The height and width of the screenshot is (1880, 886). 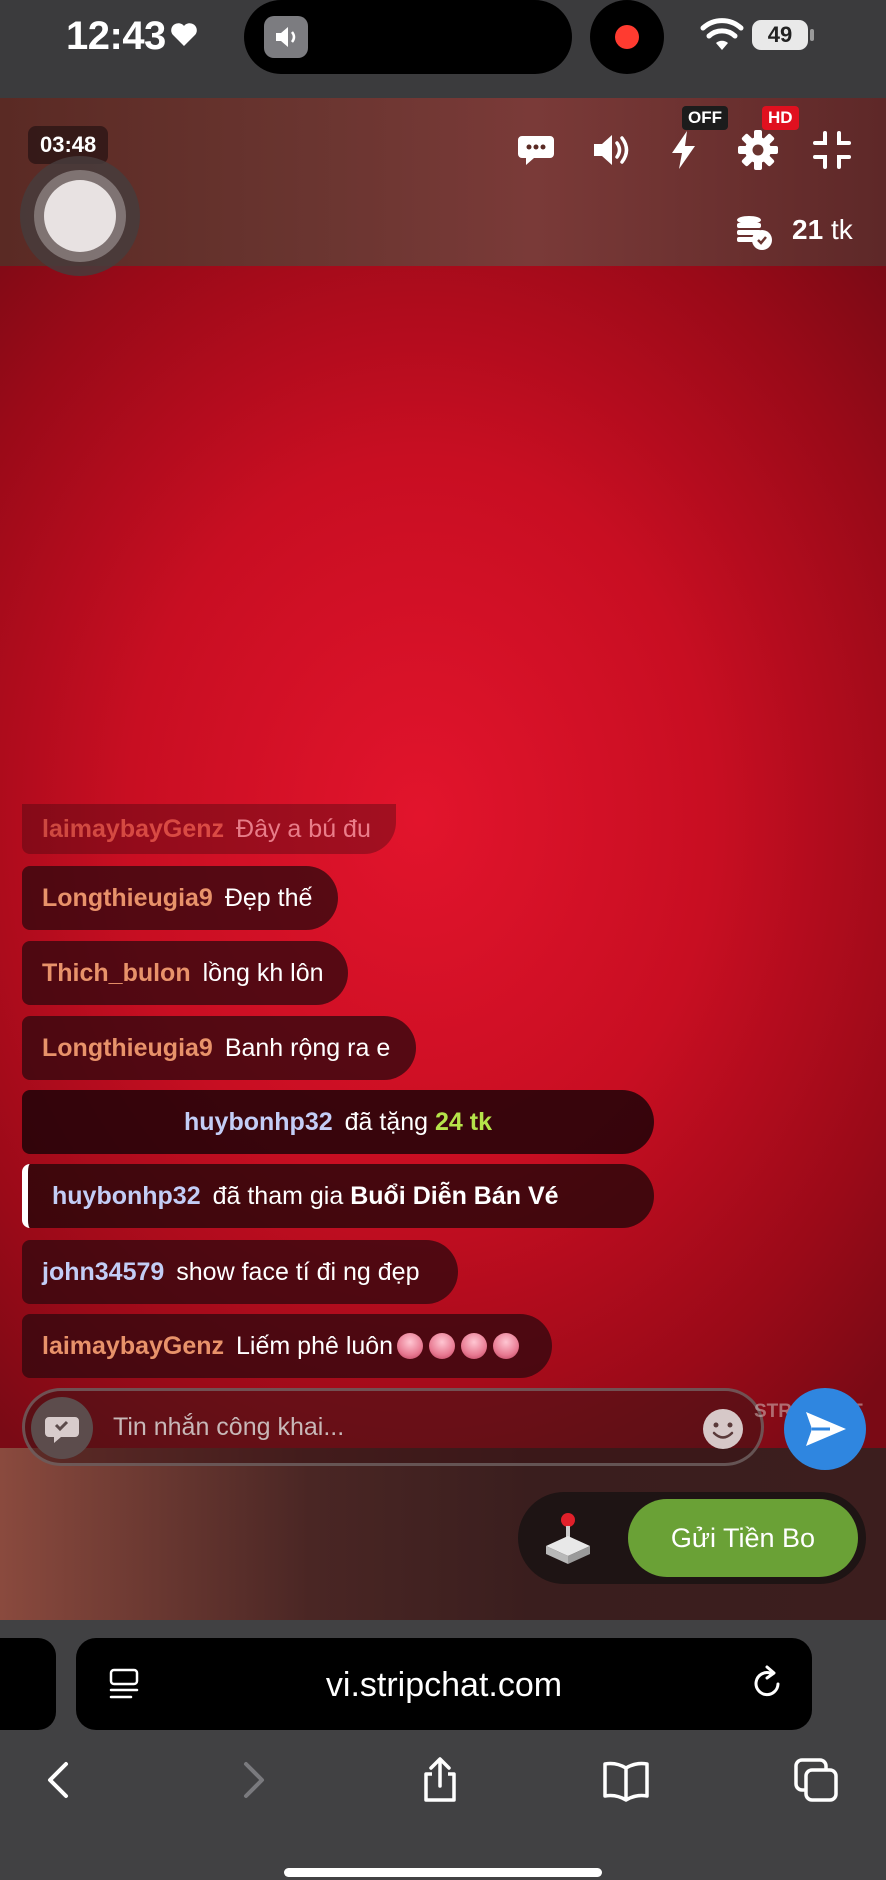 What do you see at coordinates (103, 1272) in the screenshot?
I see `chat-username: john34579` at bounding box center [103, 1272].